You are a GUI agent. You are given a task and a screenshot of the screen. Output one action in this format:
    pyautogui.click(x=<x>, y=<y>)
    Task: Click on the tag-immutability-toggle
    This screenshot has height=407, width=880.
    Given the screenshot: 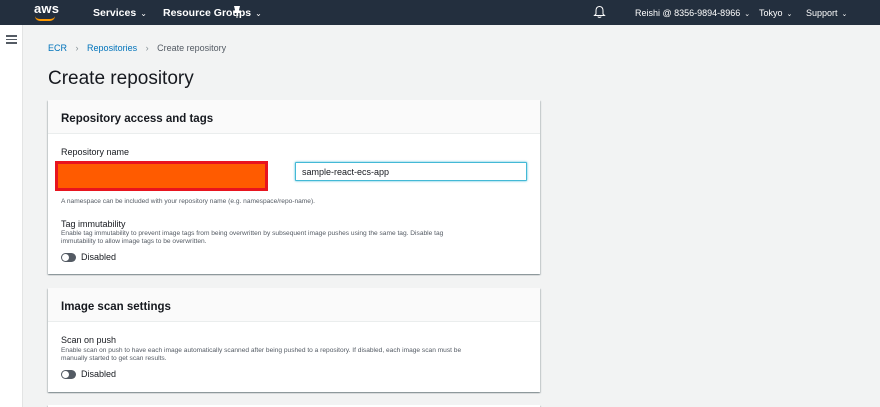 What is the action you would take?
    pyautogui.click(x=68, y=257)
    